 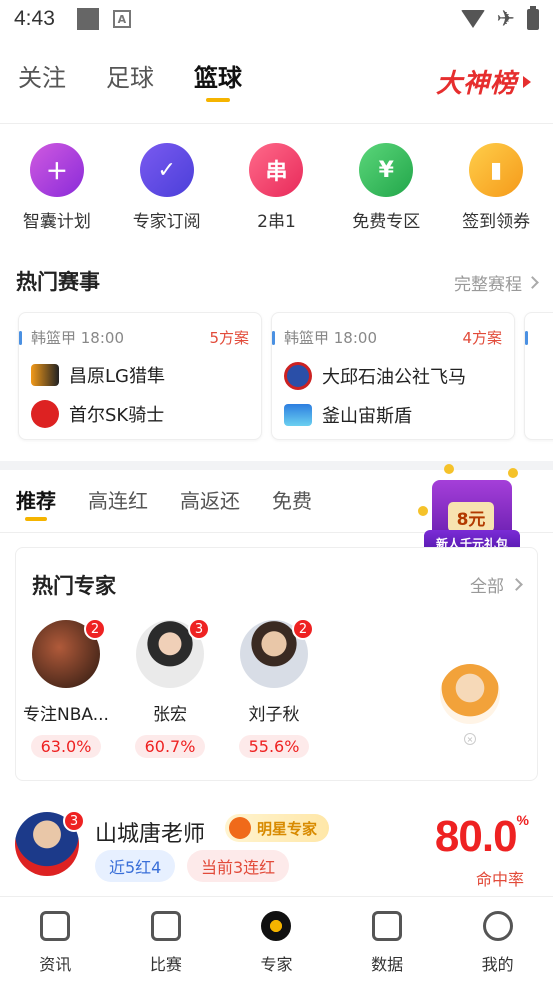 What do you see at coordinates (166, 170) in the screenshot?
I see `user-check-icon: ✓` at bounding box center [166, 170].